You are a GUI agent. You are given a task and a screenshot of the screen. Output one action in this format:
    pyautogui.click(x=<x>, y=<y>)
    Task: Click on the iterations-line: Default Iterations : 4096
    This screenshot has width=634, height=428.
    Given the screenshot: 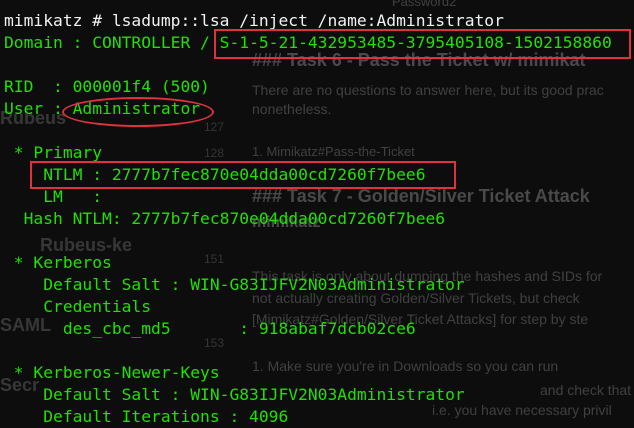 What is the action you would take?
    pyautogui.click(x=146, y=416)
    